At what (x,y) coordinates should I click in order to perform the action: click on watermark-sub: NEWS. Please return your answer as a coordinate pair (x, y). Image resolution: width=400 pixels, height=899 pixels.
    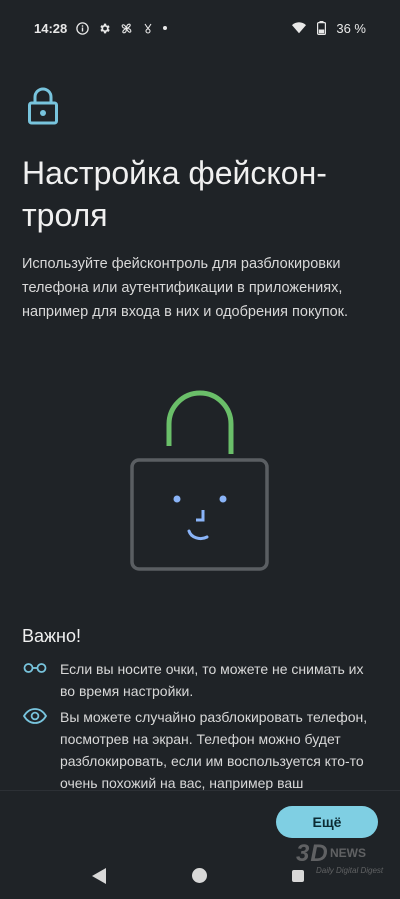
    Looking at the image, I should click on (348, 853).